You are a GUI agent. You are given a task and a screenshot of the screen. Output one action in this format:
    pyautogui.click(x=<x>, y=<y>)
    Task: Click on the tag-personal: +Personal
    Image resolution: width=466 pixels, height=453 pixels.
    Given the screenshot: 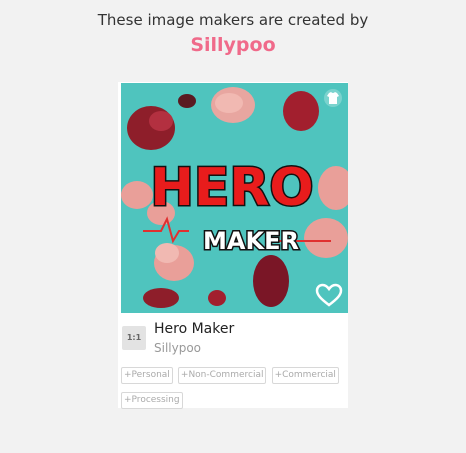 What is the action you would take?
    pyautogui.click(x=147, y=375)
    